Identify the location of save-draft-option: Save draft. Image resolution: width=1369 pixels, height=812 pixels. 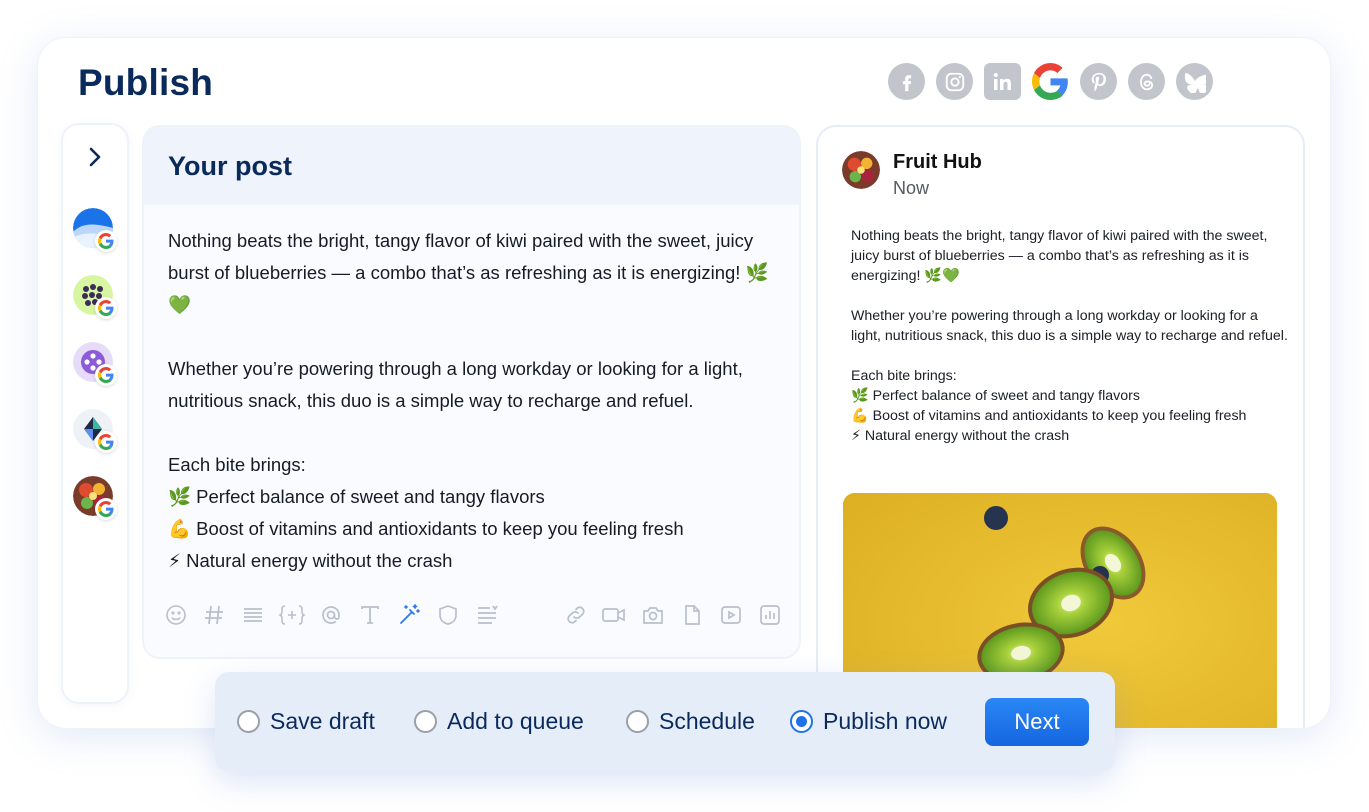
(306, 721).